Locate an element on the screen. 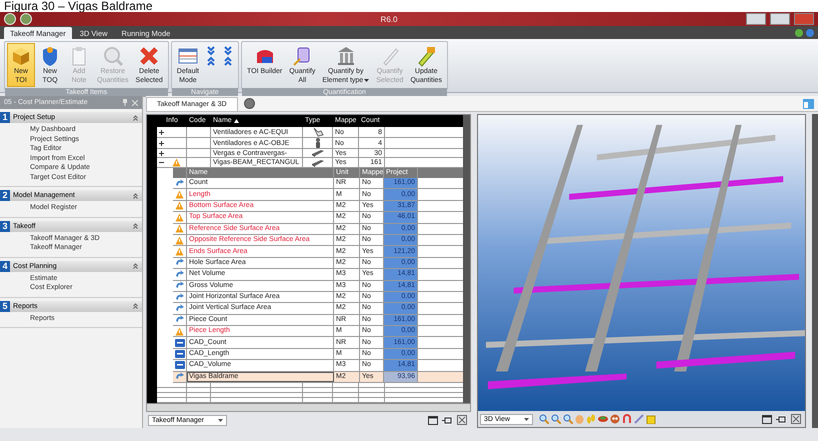  add-tab-icon is located at coordinates (249, 103).